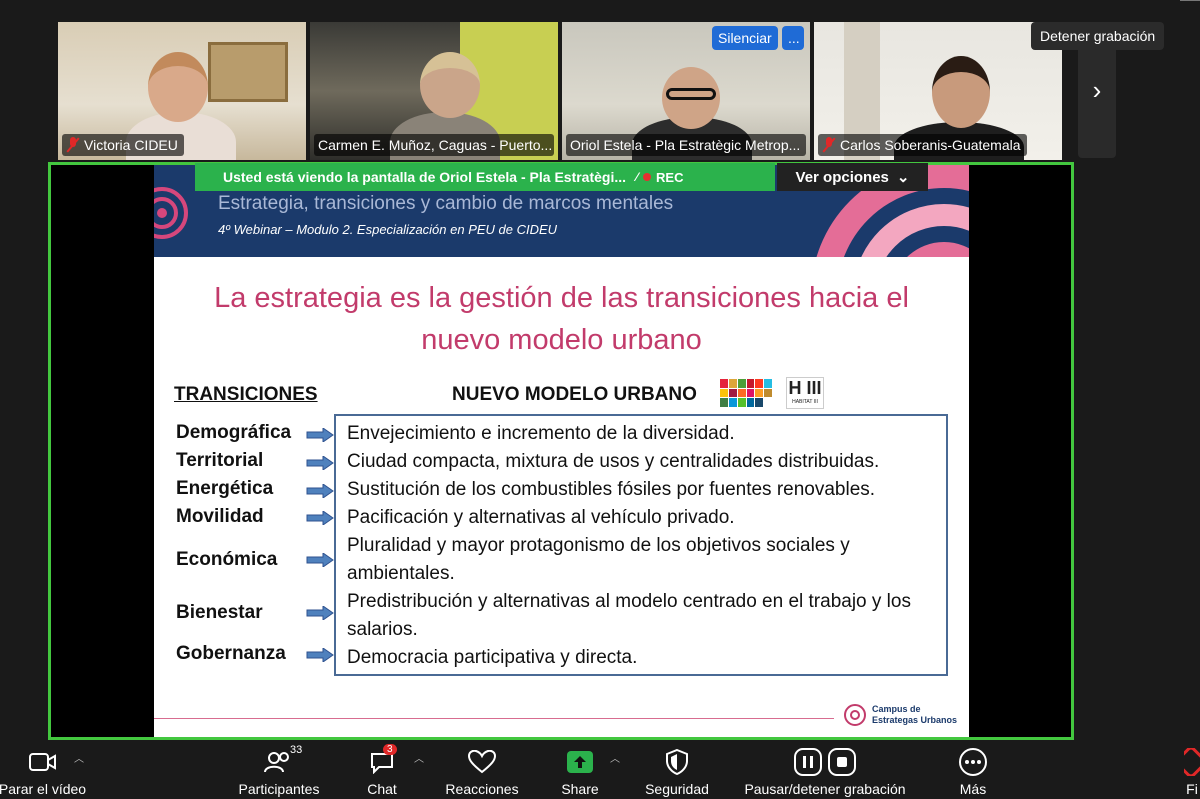 The height and width of the screenshot is (799, 1200). What do you see at coordinates (561, 340) in the screenshot?
I see `slide-title-line2: nuevo modelo urbano` at bounding box center [561, 340].